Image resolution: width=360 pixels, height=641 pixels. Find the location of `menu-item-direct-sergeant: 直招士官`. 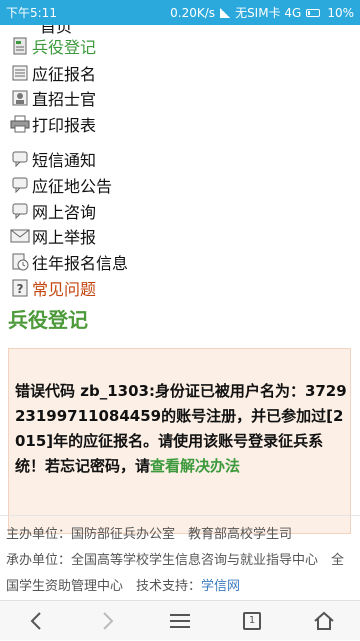

menu-item-direct-sergeant: 直招士官 is located at coordinates (53, 98).